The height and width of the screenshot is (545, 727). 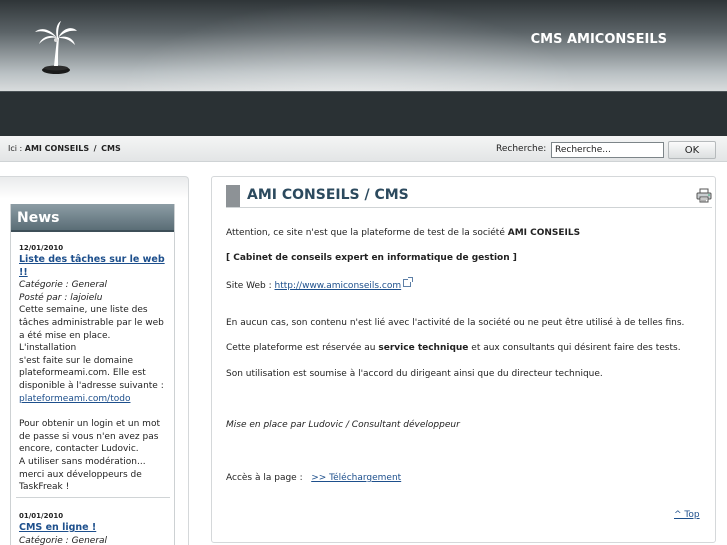 I want to click on search-input, so click(x=607, y=150).